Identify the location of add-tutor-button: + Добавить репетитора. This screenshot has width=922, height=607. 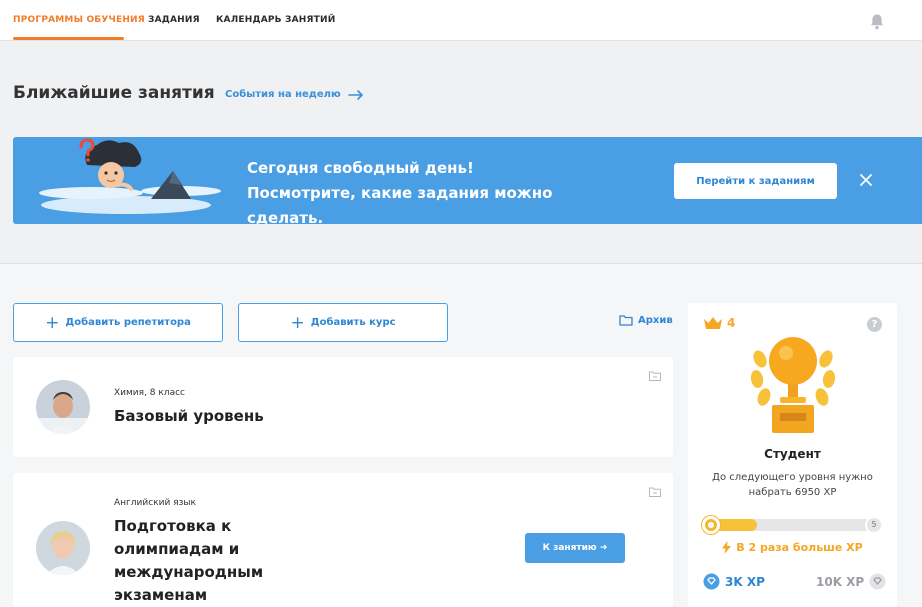
(118, 322).